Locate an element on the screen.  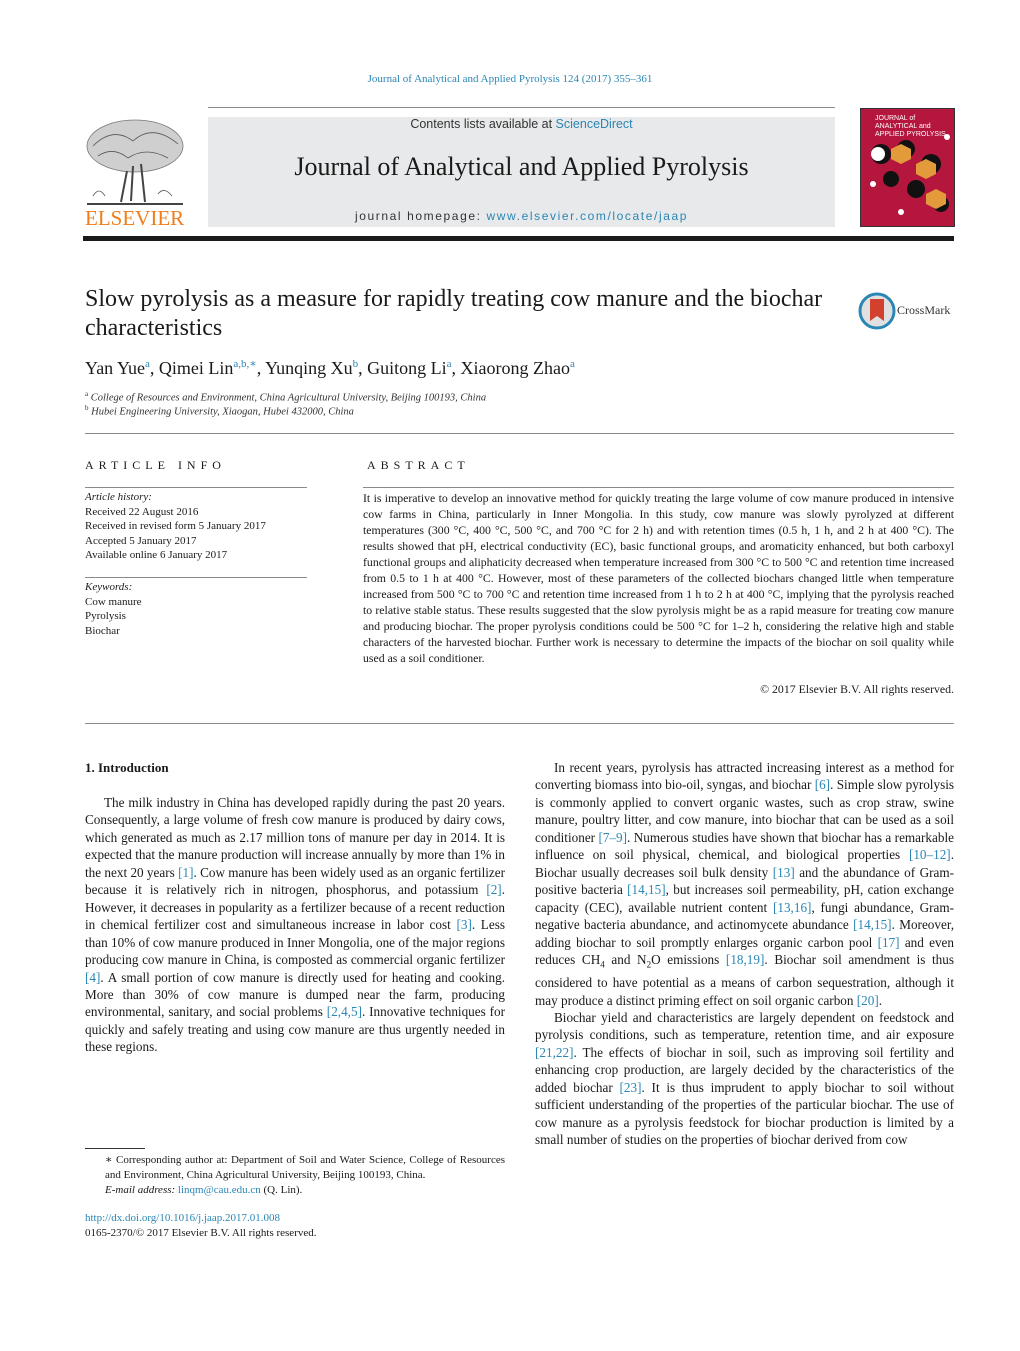
history-label: Article history: is located at coordinates (118, 497).